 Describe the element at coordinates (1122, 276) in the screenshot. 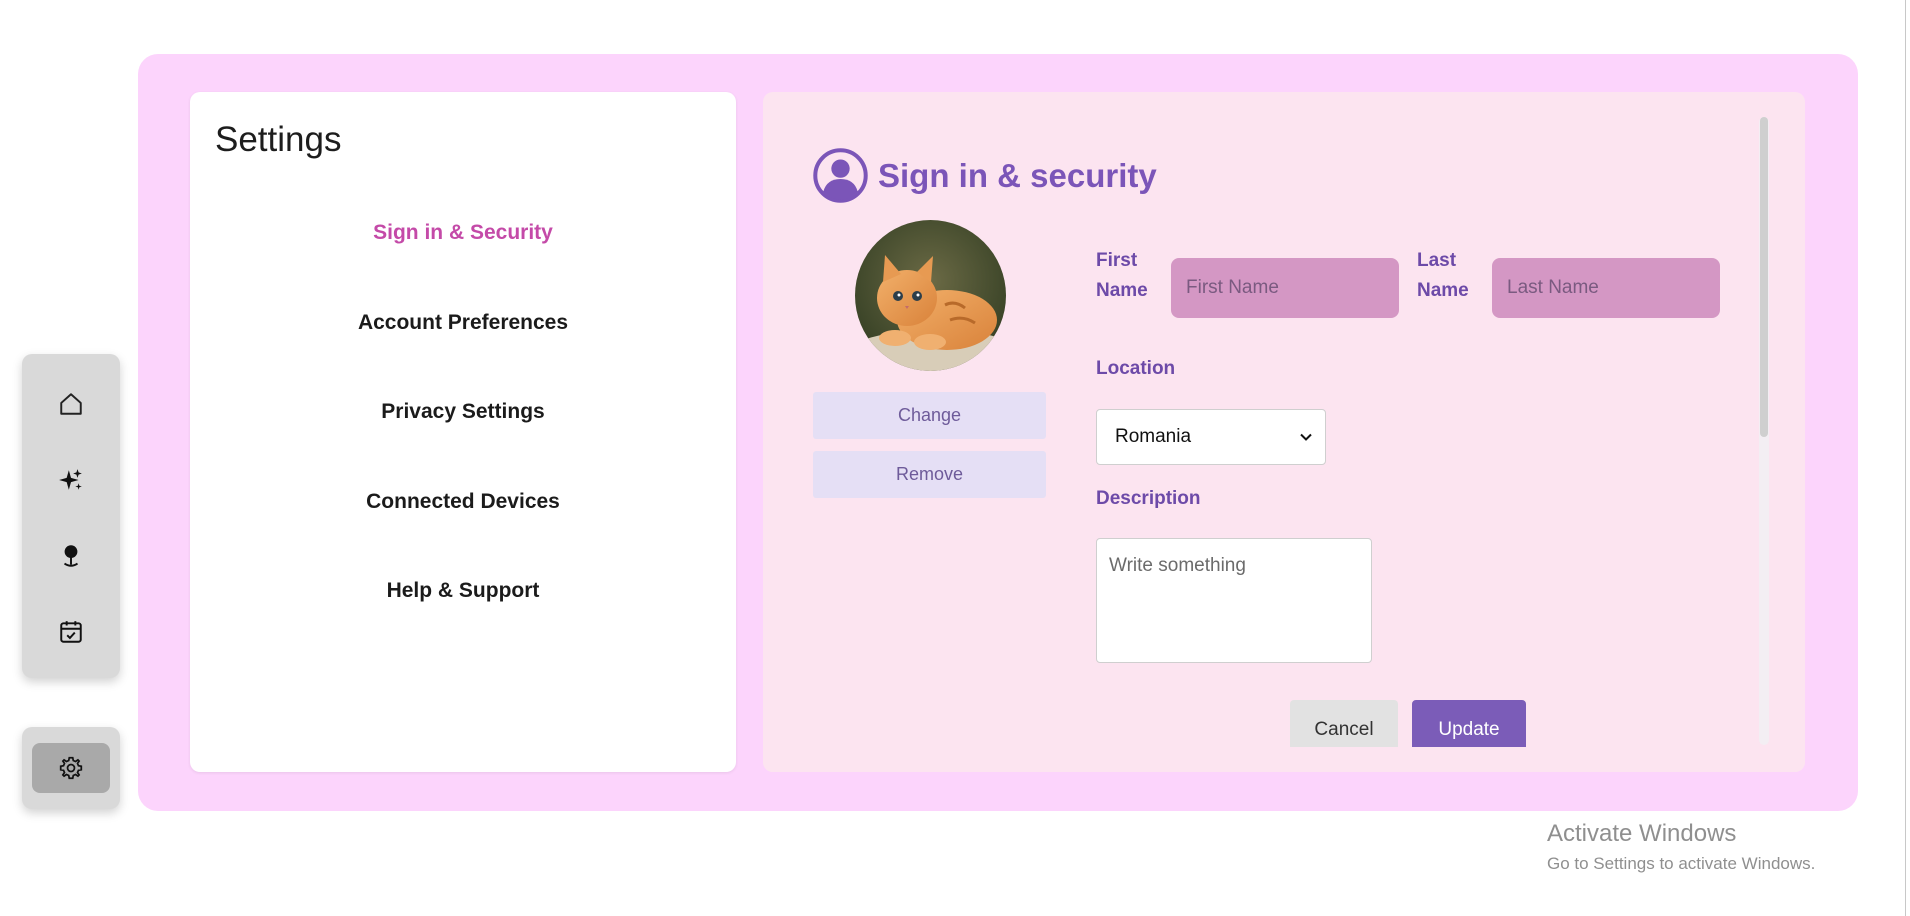

I see `first-name-label: First Name` at that location.